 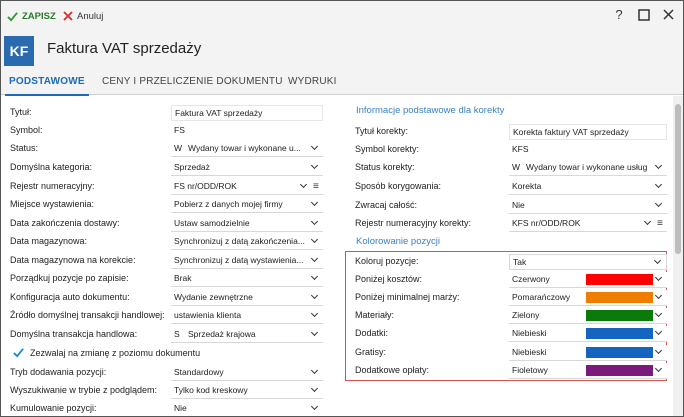 I want to click on left-field-14: Tylko kod kreskowy, so click(x=247, y=391).